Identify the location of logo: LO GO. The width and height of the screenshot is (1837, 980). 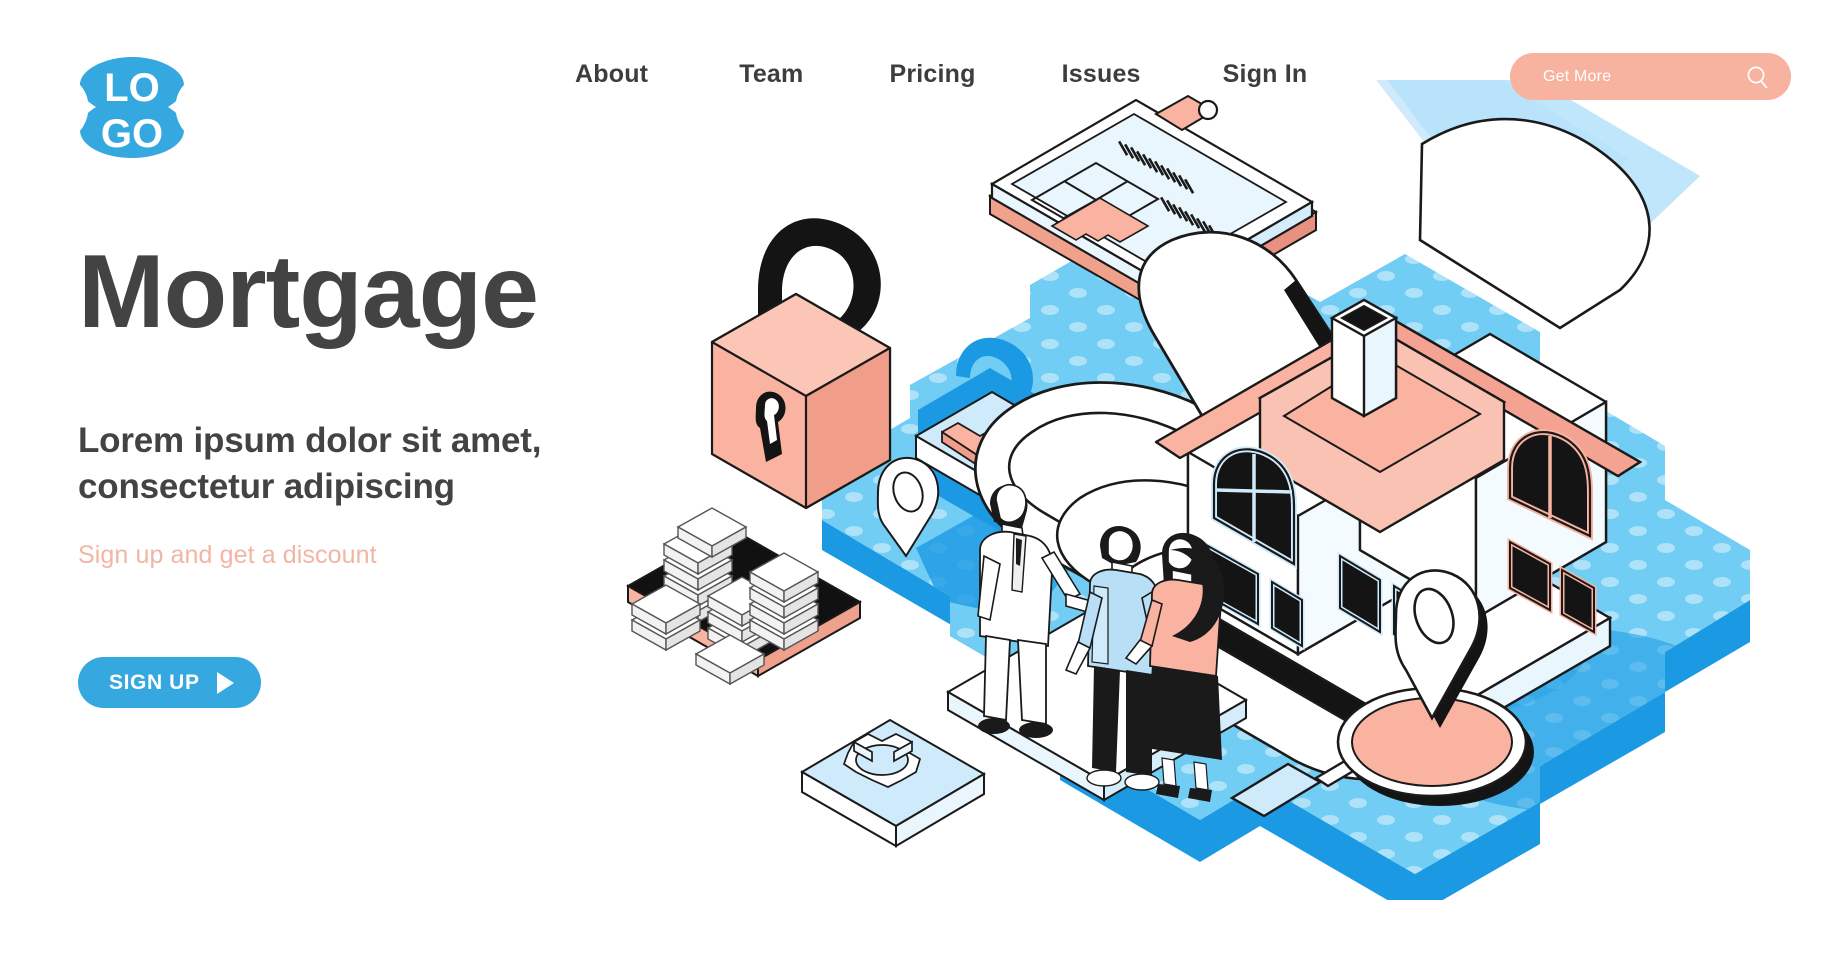
(132, 107).